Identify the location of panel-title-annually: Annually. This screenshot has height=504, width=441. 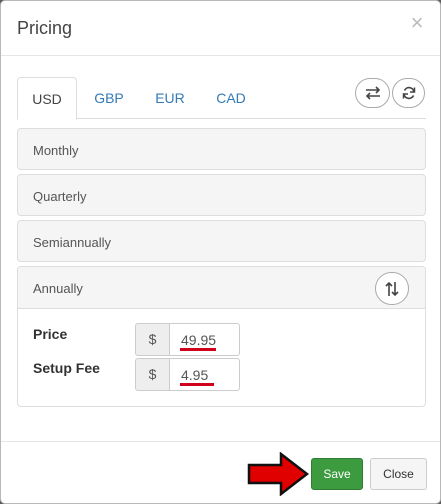
(58, 288).